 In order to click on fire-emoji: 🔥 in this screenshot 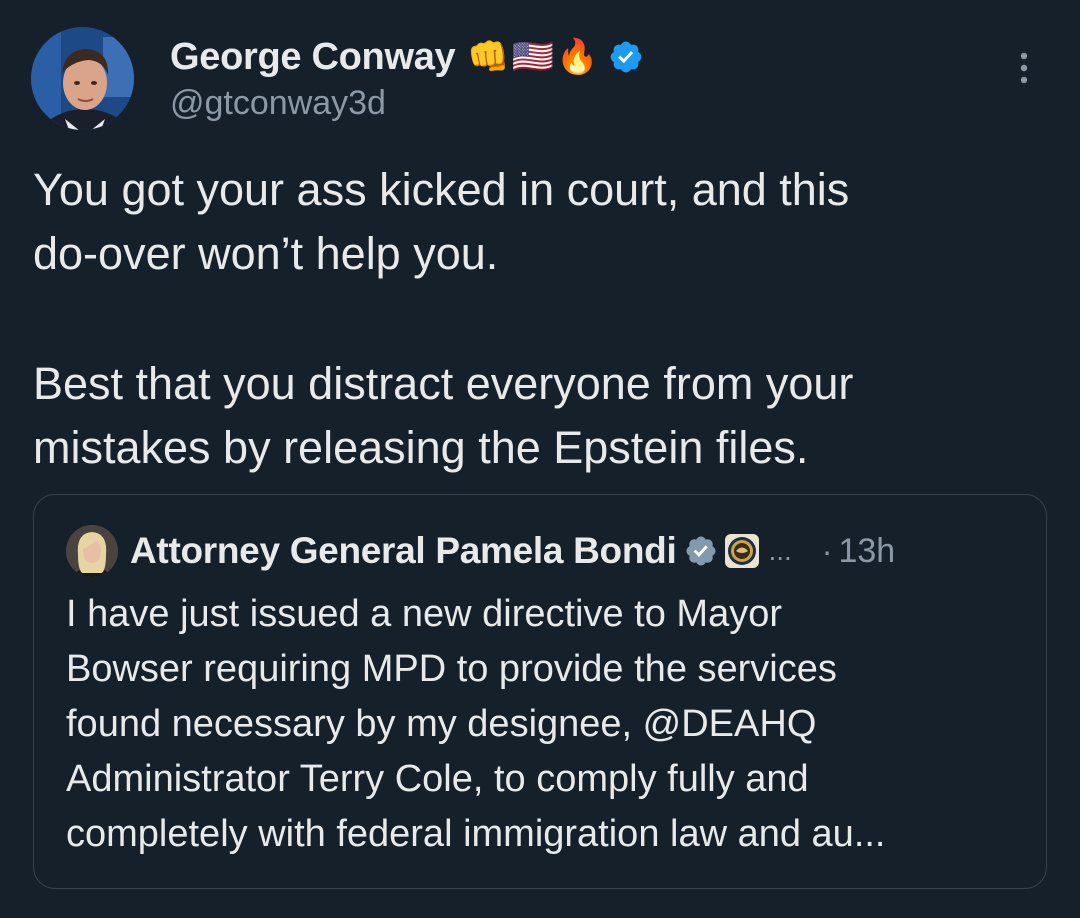, I will do `click(577, 57)`.